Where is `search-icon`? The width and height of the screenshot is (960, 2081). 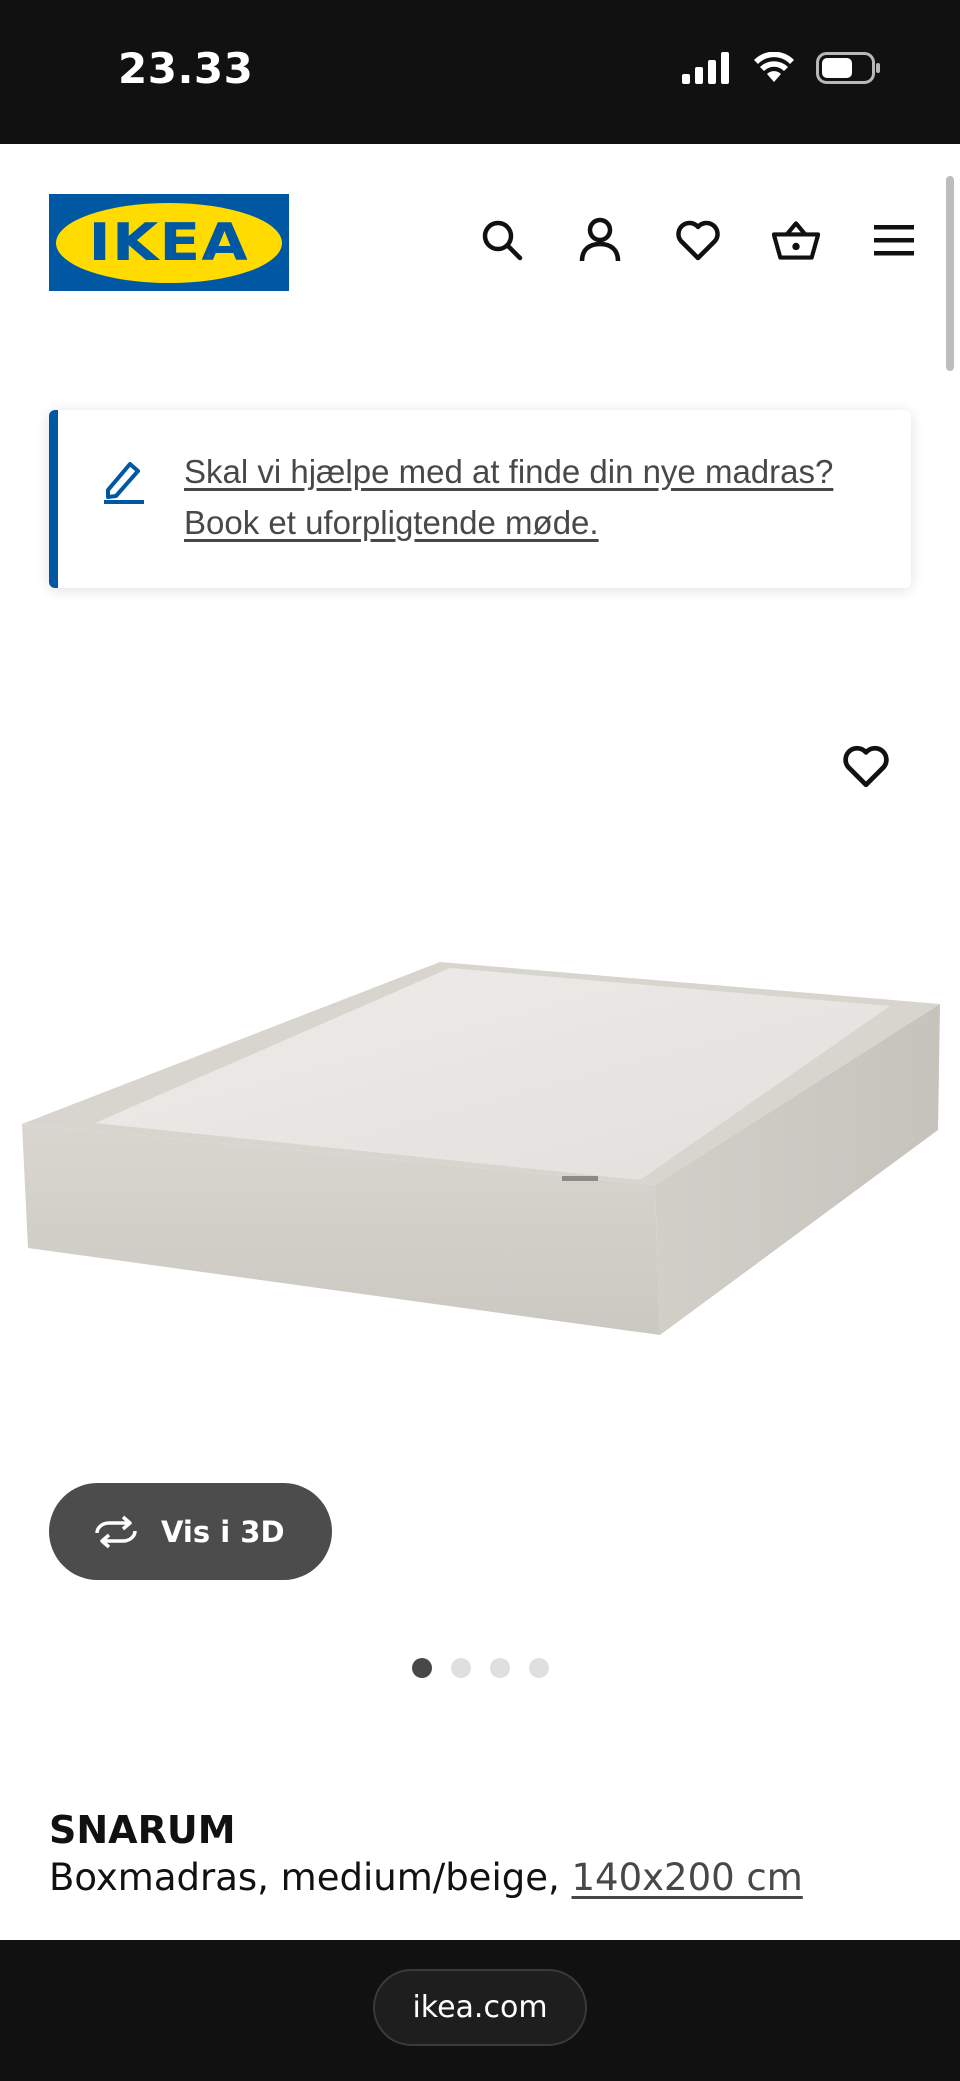 search-icon is located at coordinates (502, 240).